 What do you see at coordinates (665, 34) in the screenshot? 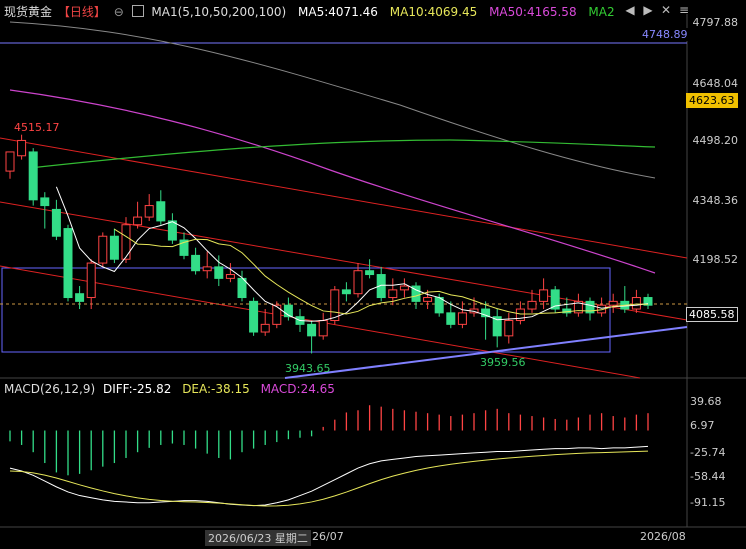
I see `upper-line-tag: 4748.89` at bounding box center [665, 34].